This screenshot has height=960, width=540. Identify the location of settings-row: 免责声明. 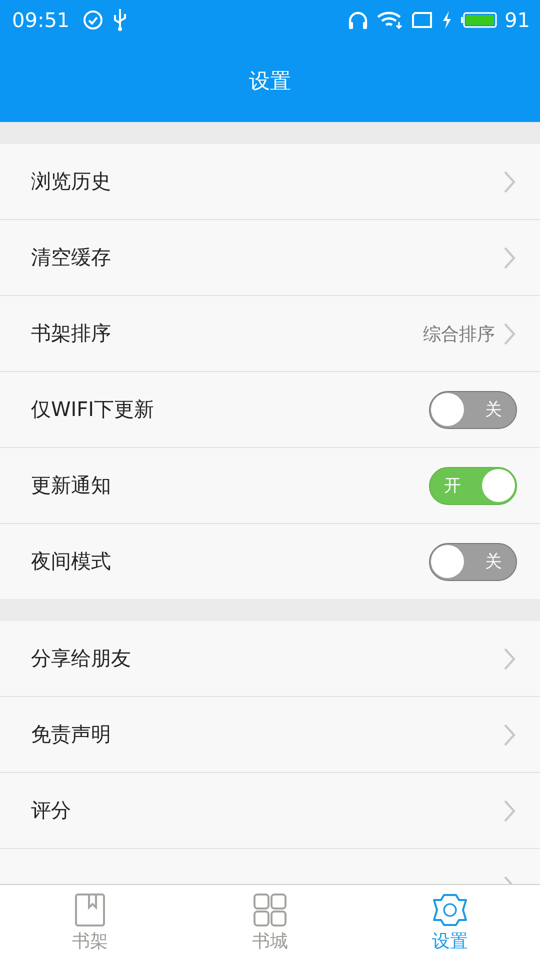
(270, 734).